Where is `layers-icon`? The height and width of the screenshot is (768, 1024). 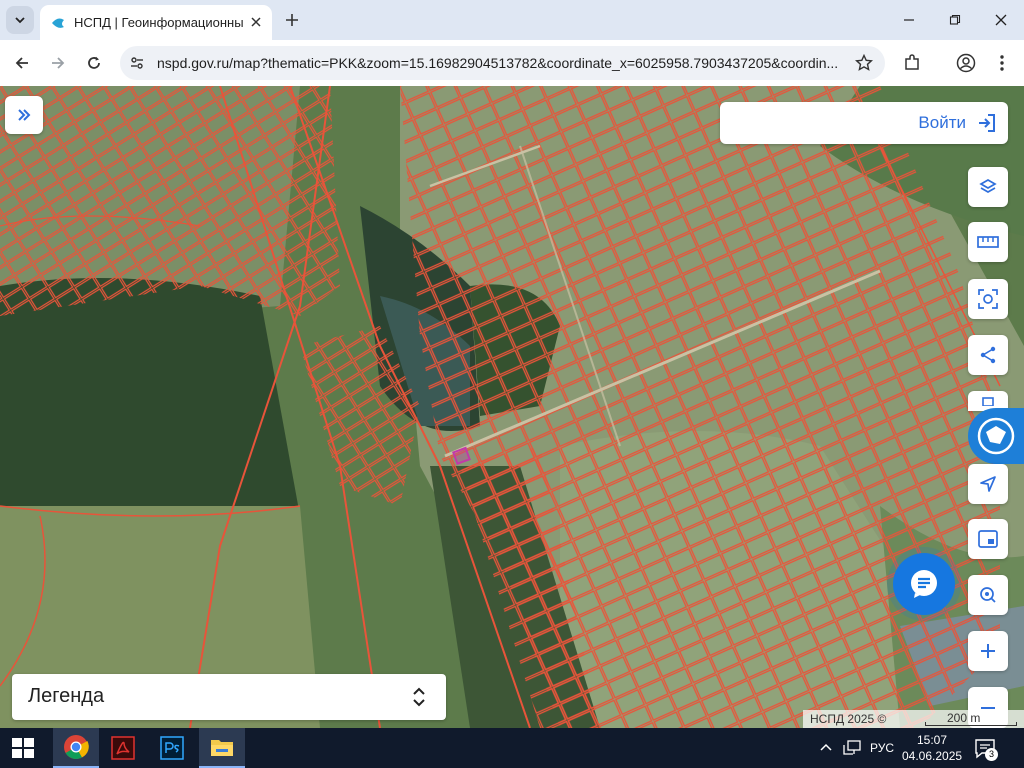 layers-icon is located at coordinates (988, 186).